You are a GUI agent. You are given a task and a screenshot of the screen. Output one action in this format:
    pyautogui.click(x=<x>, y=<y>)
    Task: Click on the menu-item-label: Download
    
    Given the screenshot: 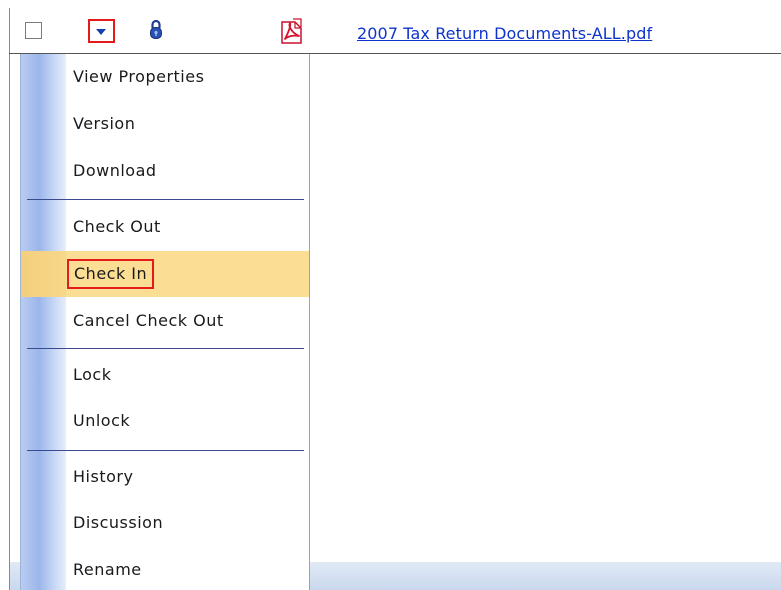 What is the action you would take?
    pyautogui.click(x=115, y=170)
    